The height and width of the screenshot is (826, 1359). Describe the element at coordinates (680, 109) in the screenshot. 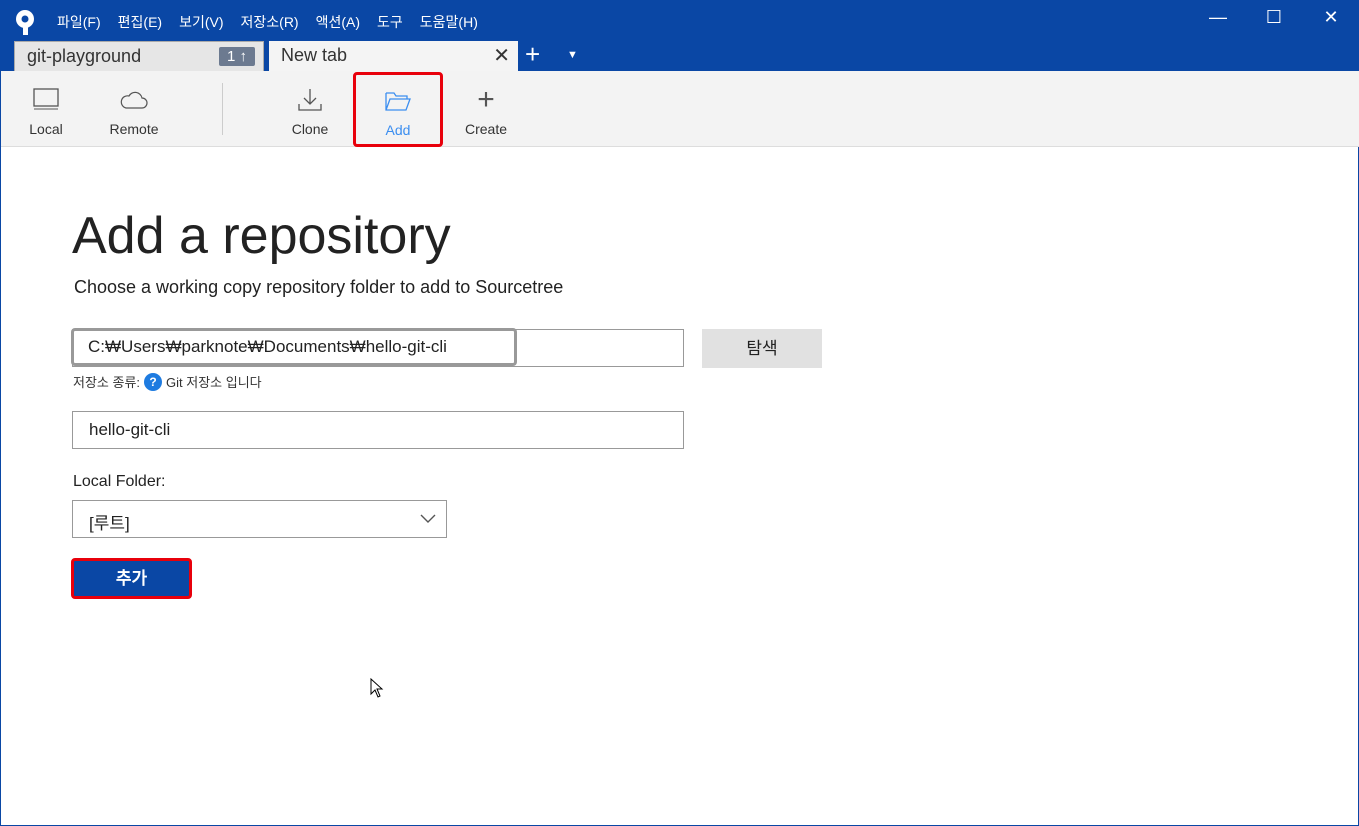

I see `toolbar: Local Remote Clone Add + Create` at that location.